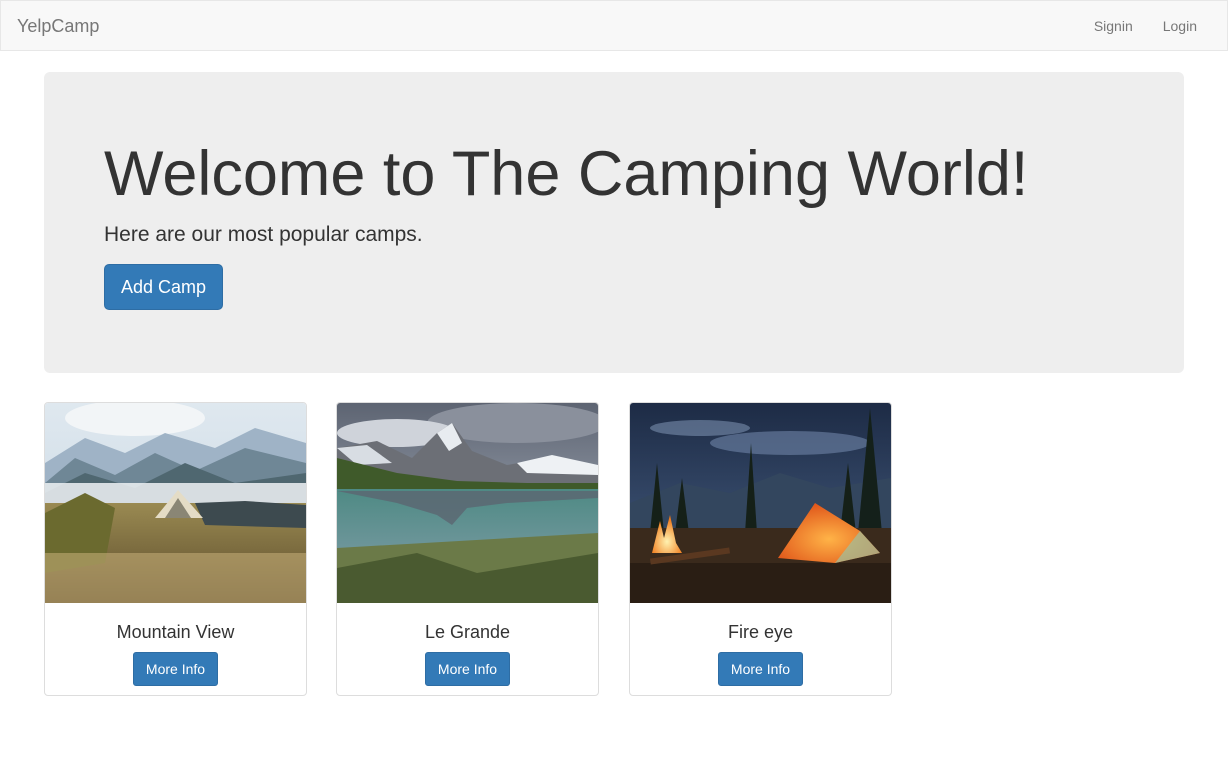 Image resolution: width=1228 pixels, height=779 pixels. What do you see at coordinates (1187, 26) in the screenshot?
I see `login-link: Login` at bounding box center [1187, 26].